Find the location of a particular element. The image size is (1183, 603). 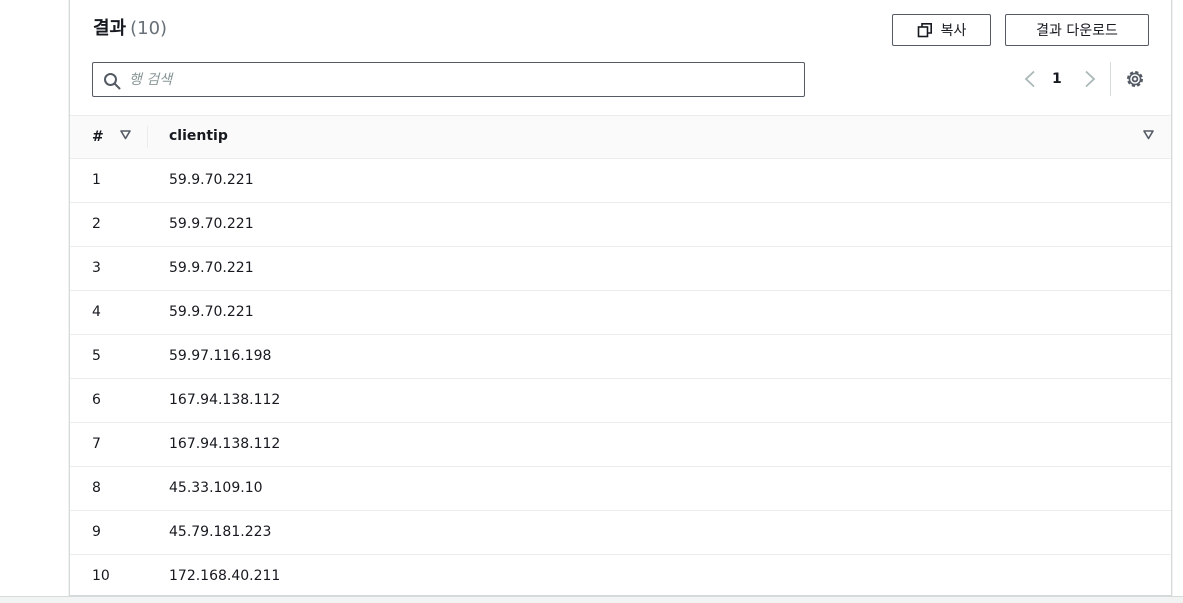

table-row: 7 167.94.138.112 is located at coordinates (620, 445).